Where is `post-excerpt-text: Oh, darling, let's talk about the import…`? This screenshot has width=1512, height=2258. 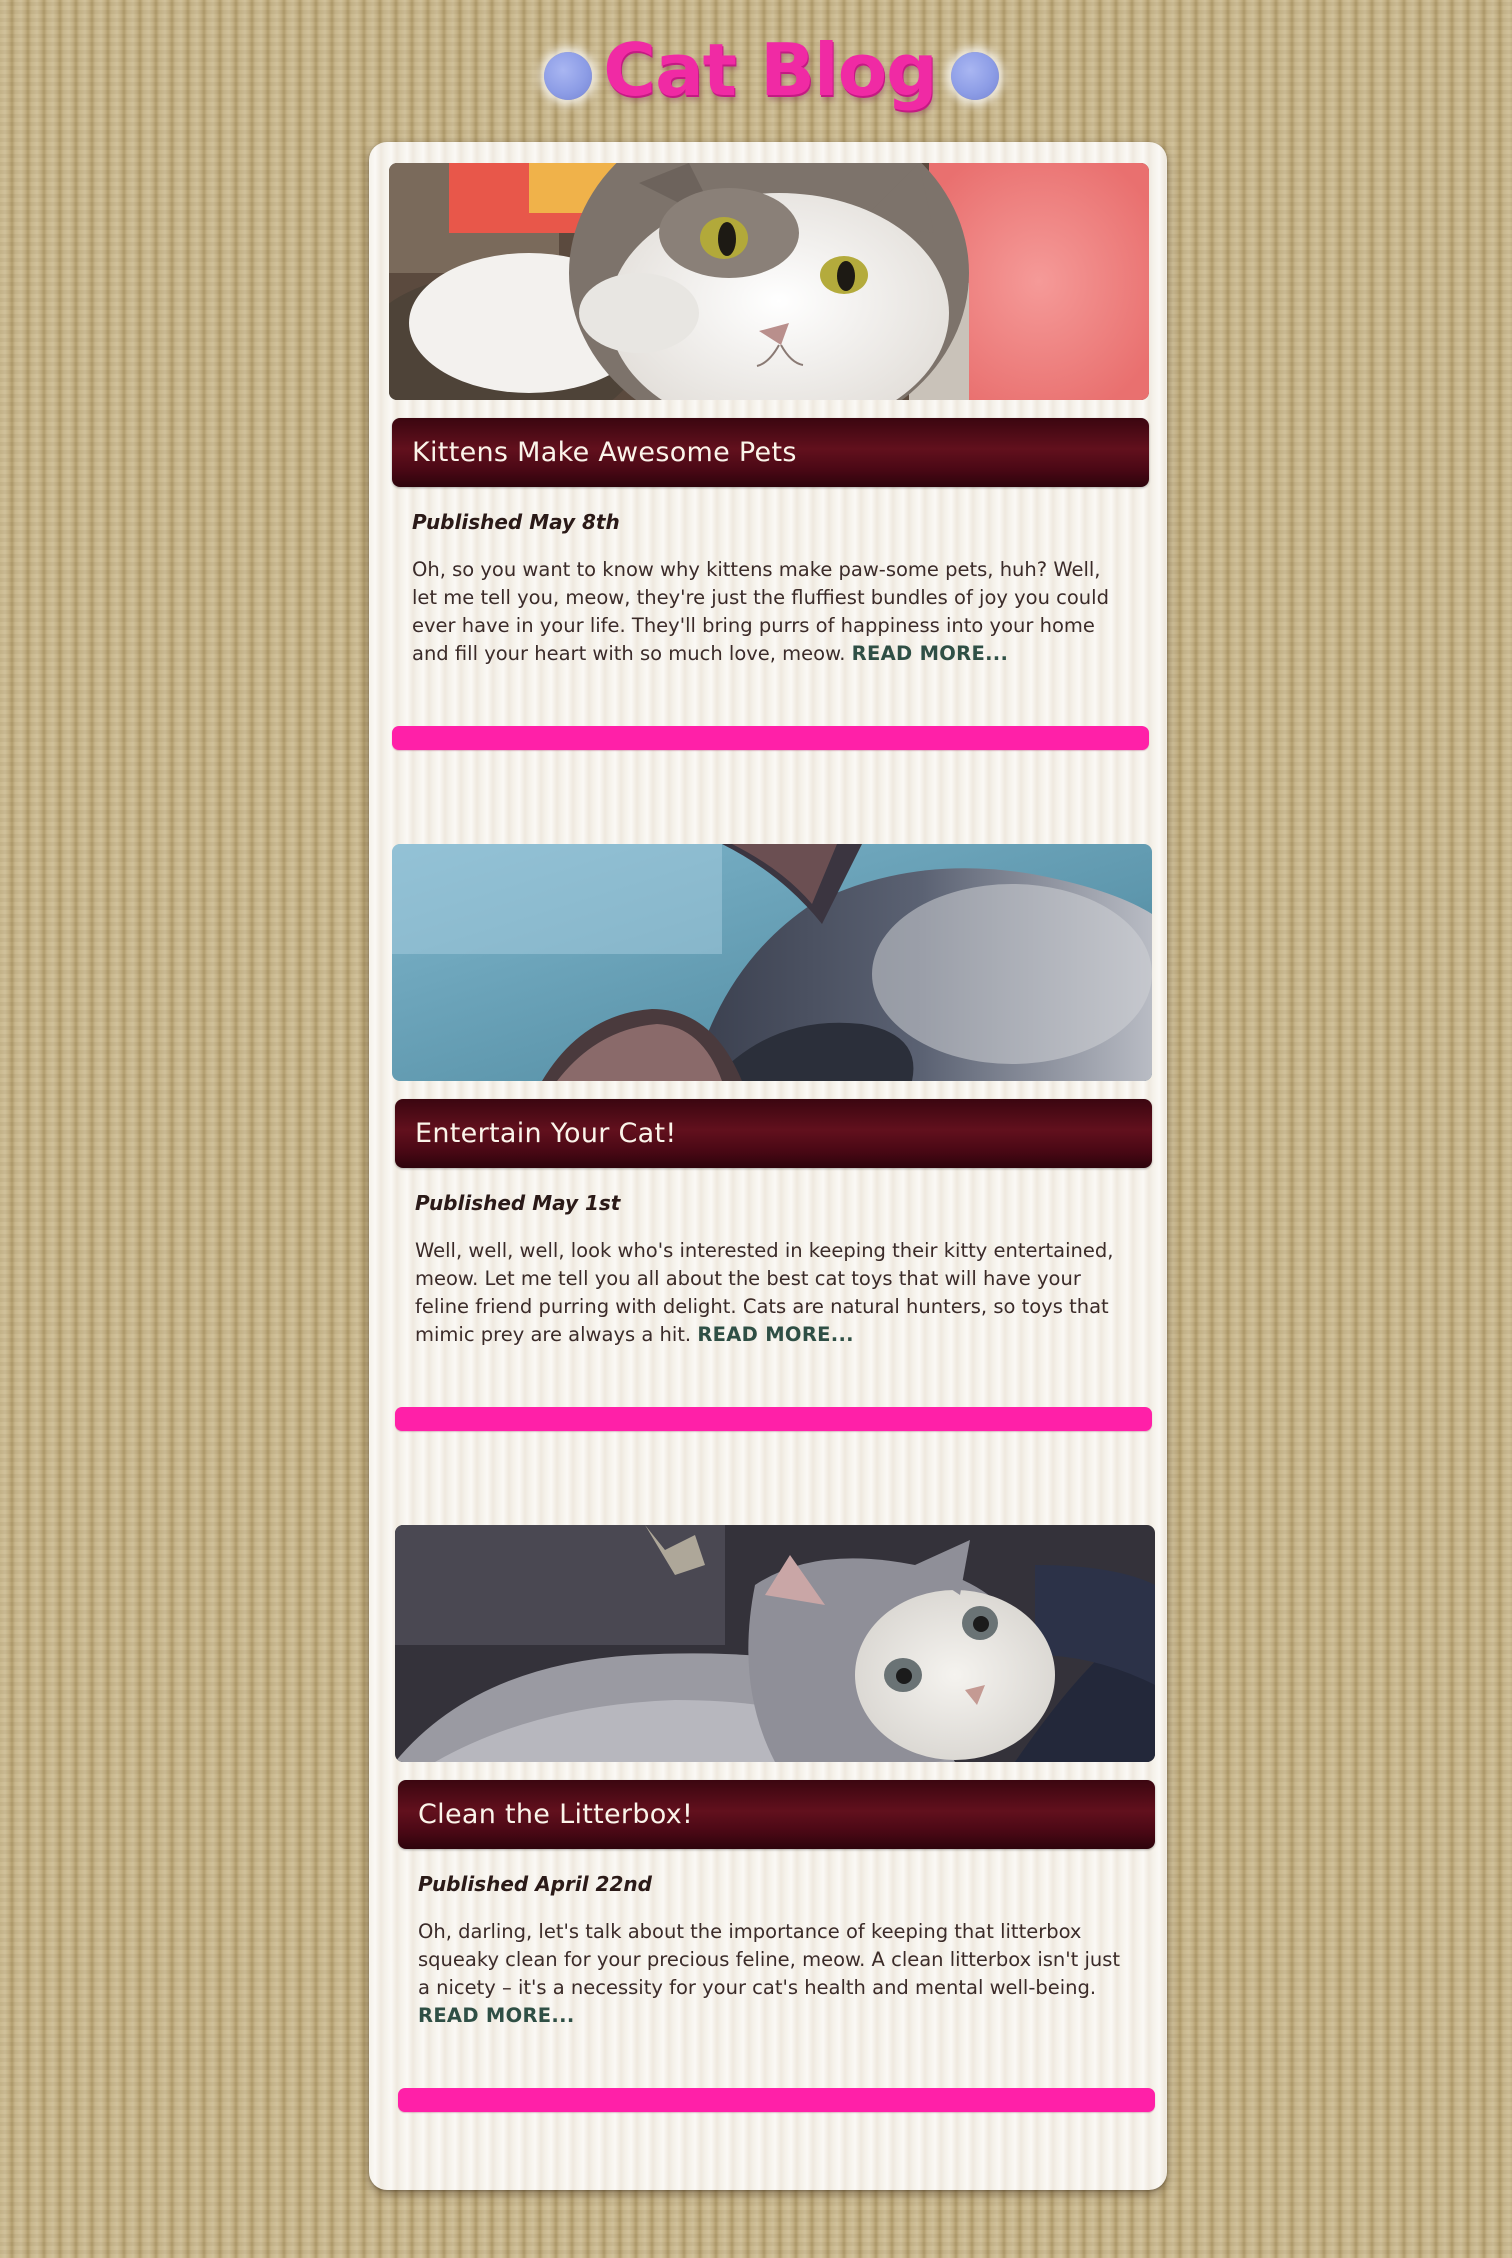
post-excerpt-text: Oh, darling, let's talk about the import… is located at coordinates (769, 1959).